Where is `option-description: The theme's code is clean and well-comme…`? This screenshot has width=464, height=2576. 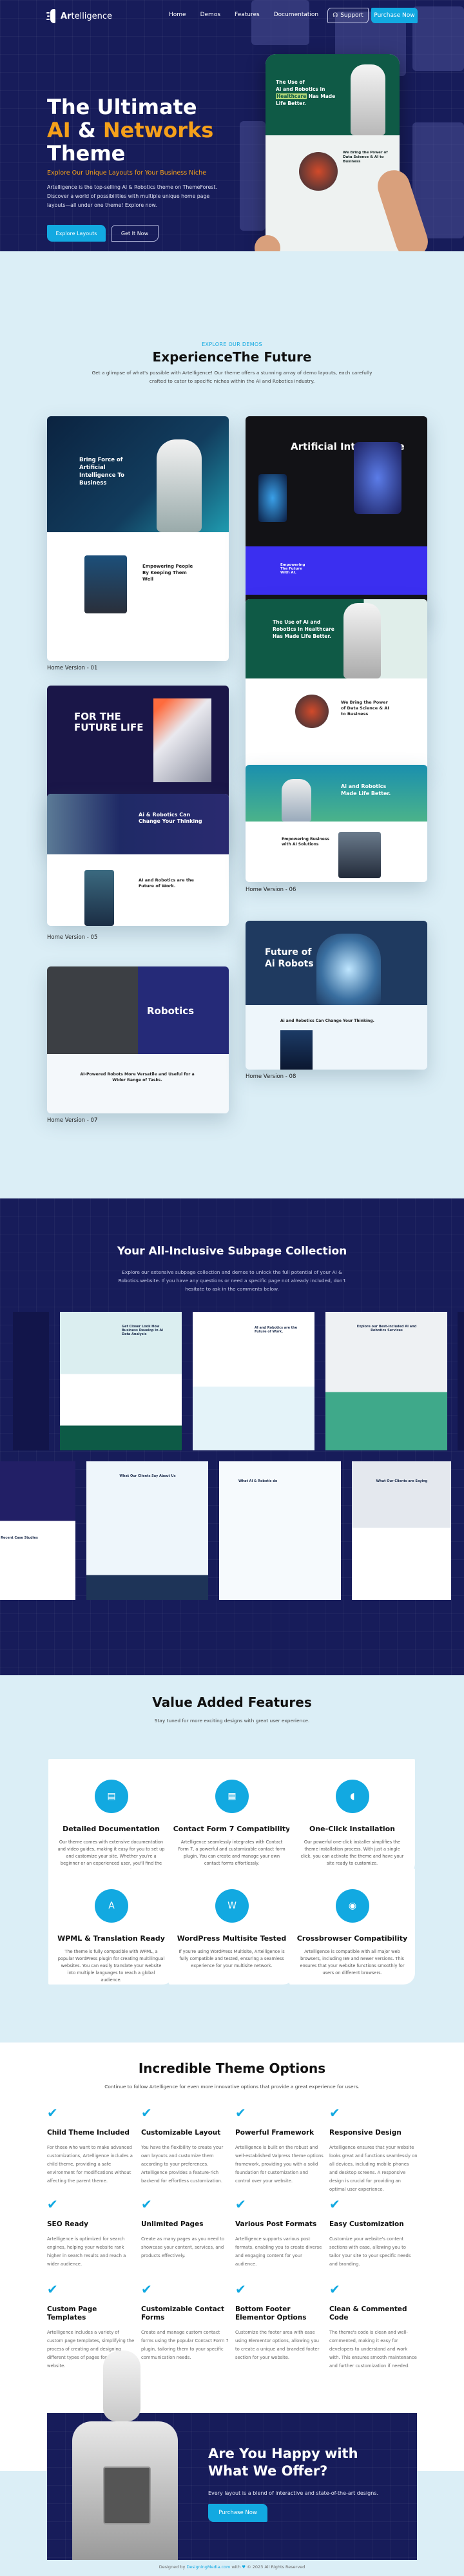
option-description: The theme's code is clean and well-comme… is located at coordinates (373, 2349).